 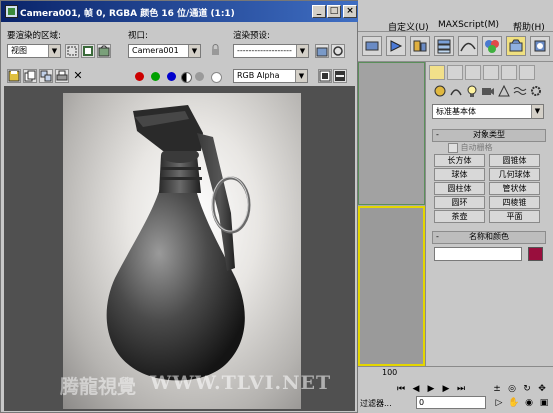 I want to click on lock-icon, so click(x=216, y=51).